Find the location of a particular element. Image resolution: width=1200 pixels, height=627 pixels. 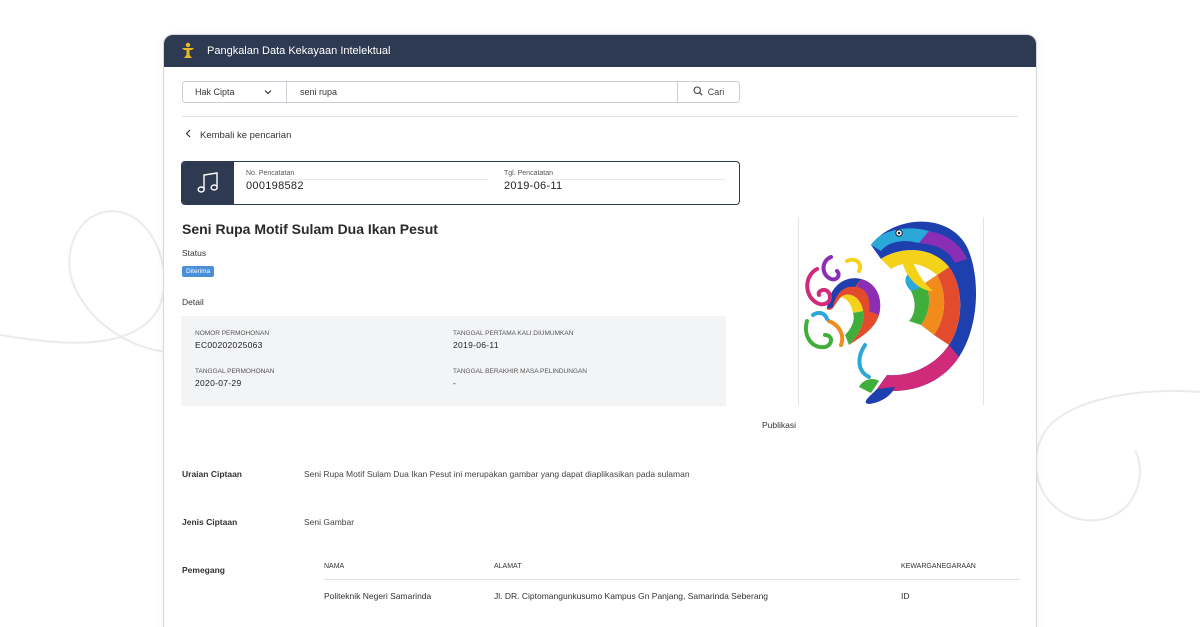

application-number-field: NOMOR PERMOHONAN EC00202025063 is located at coordinates (232, 340).